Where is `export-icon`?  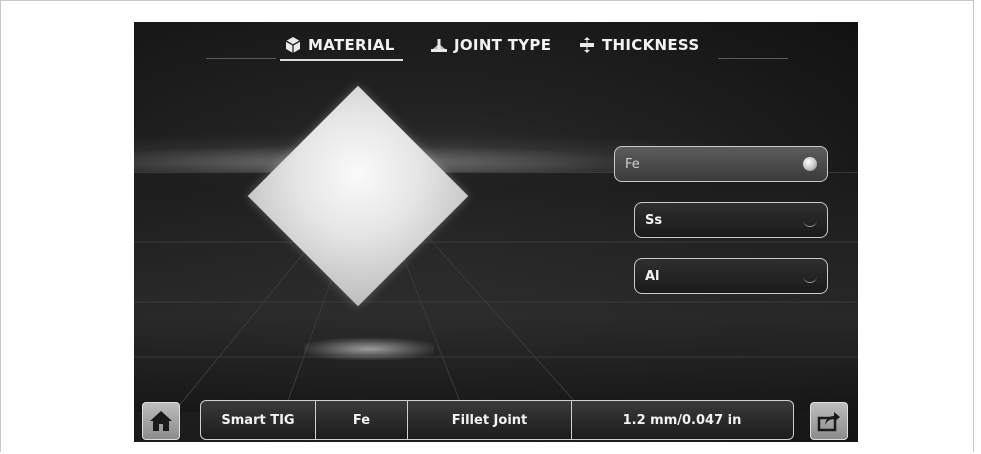
export-icon is located at coordinates (828, 422).